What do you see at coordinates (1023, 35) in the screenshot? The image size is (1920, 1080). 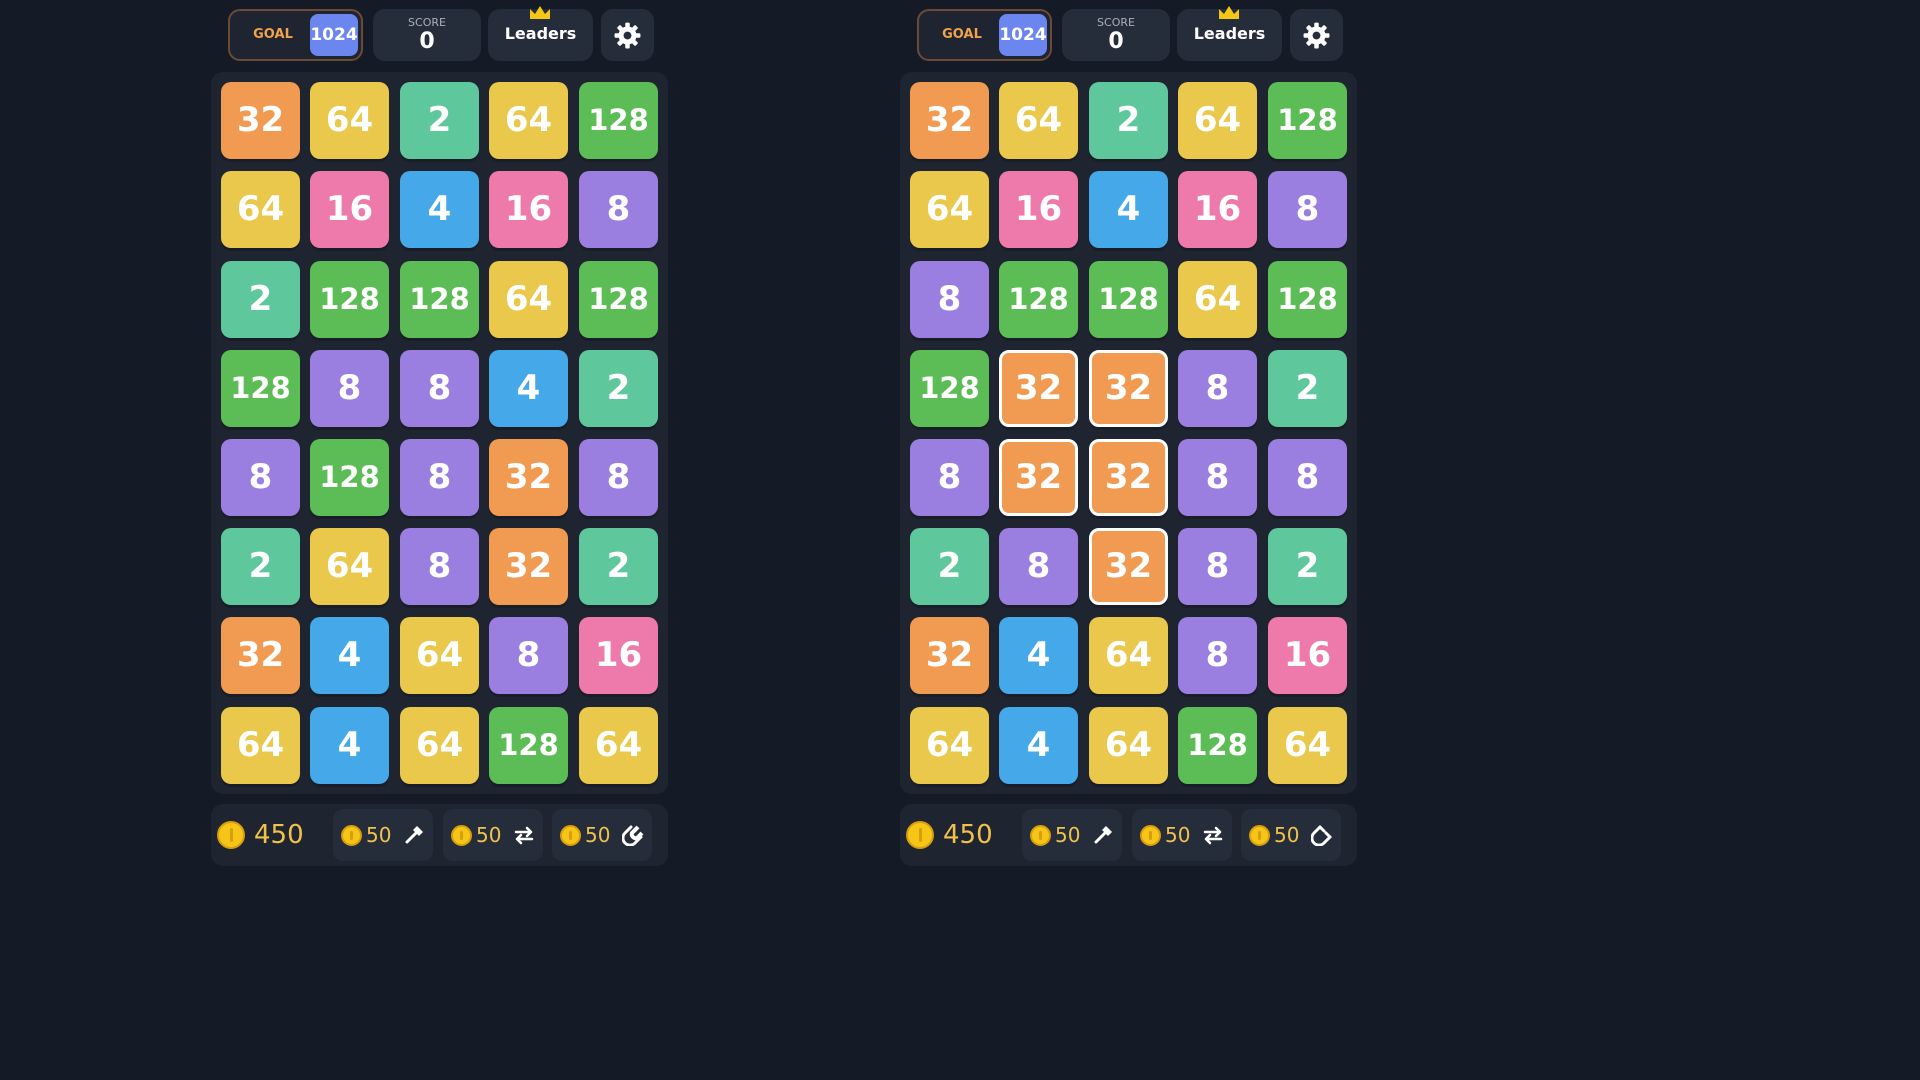 I see `goal-value-badge: 1024` at bounding box center [1023, 35].